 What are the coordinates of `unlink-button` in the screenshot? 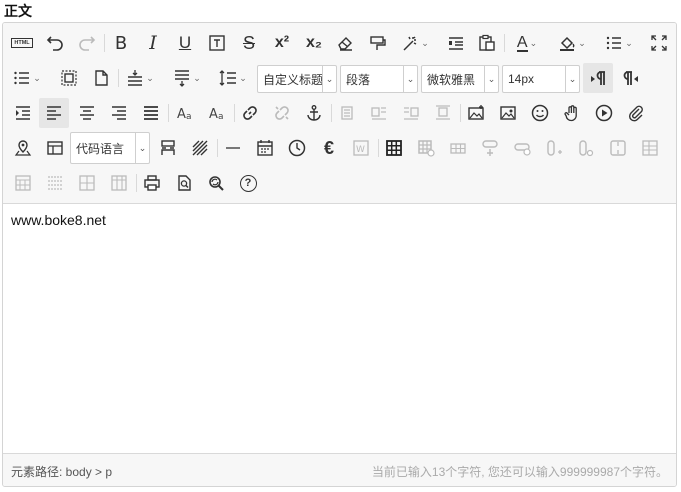 It's located at (282, 113).